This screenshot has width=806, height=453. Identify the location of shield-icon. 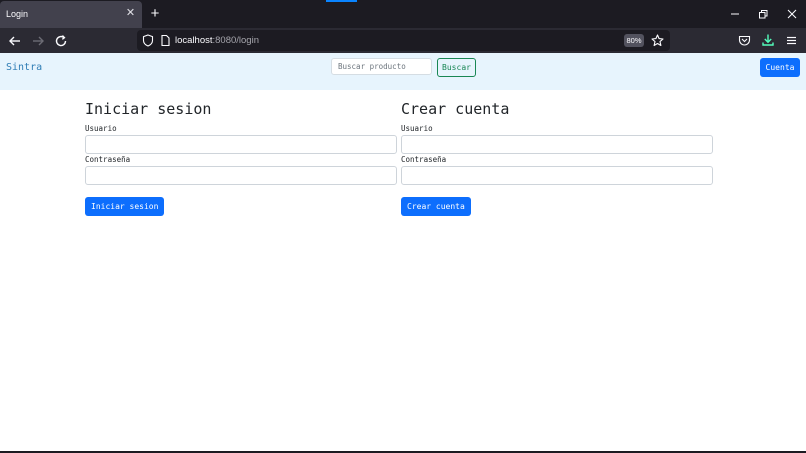
(148, 40).